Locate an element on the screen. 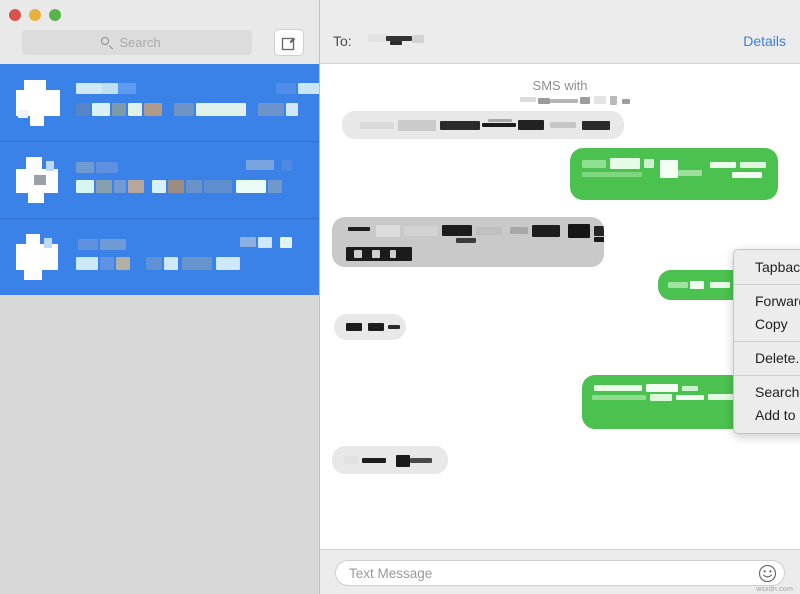 The width and height of the screenshot is (800, 594). smiley-icon is located at coordinates (767, 573).